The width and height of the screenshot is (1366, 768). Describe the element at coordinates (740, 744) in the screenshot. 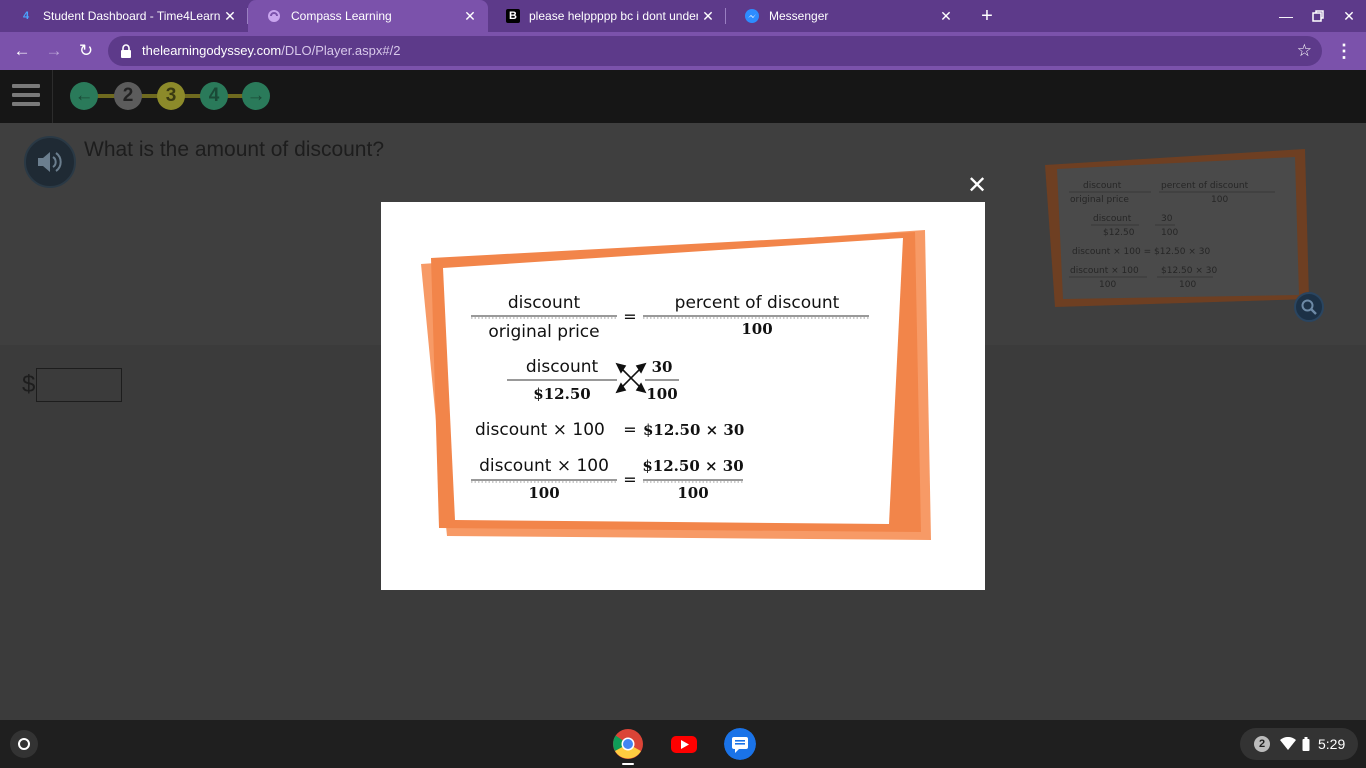

I see `messages-icon` at that location.